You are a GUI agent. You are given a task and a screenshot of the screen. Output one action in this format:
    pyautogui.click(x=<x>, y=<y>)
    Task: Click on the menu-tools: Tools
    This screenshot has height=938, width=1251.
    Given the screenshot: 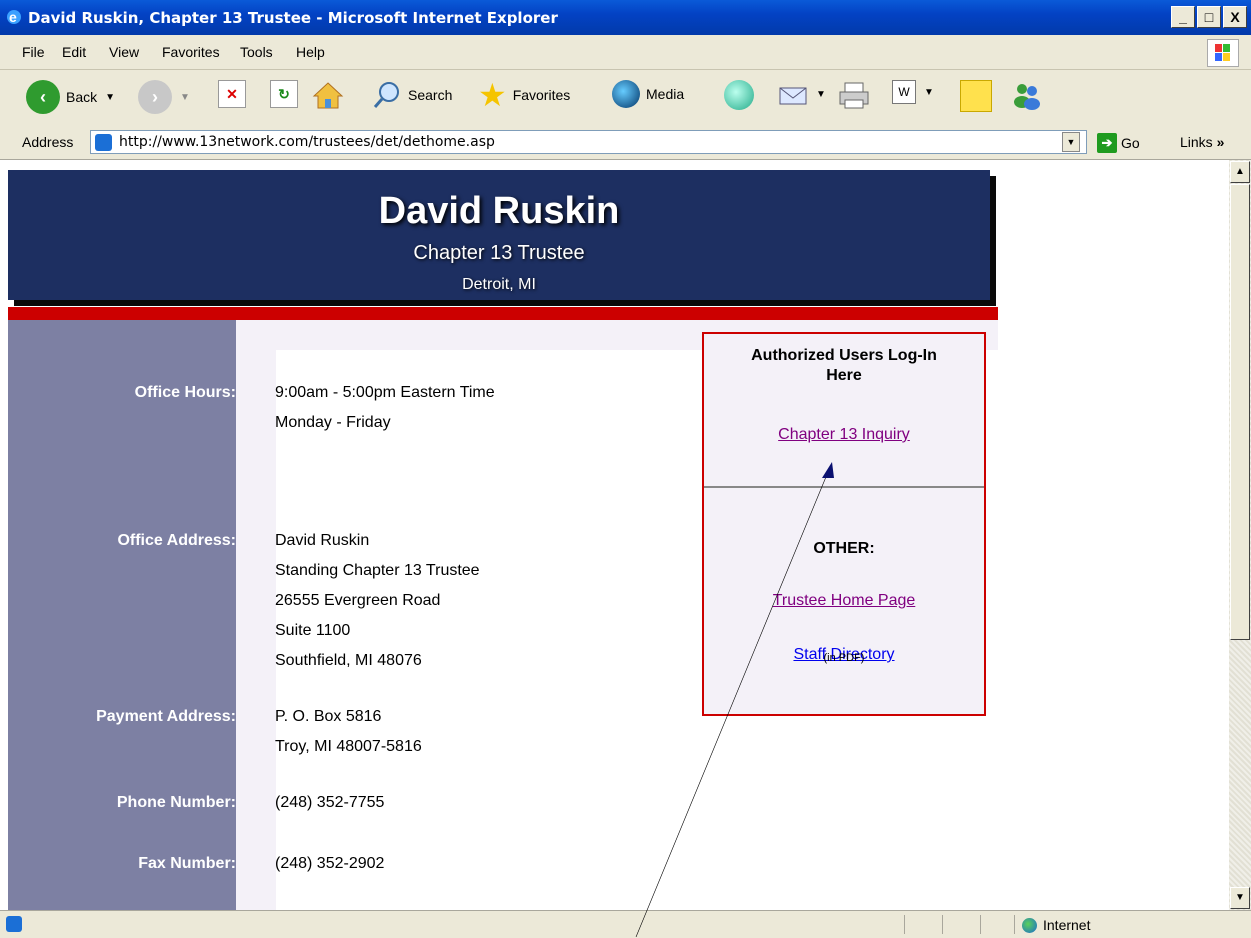 What is the action you would take?
    pyautogui.click(x=256, y=52)
    